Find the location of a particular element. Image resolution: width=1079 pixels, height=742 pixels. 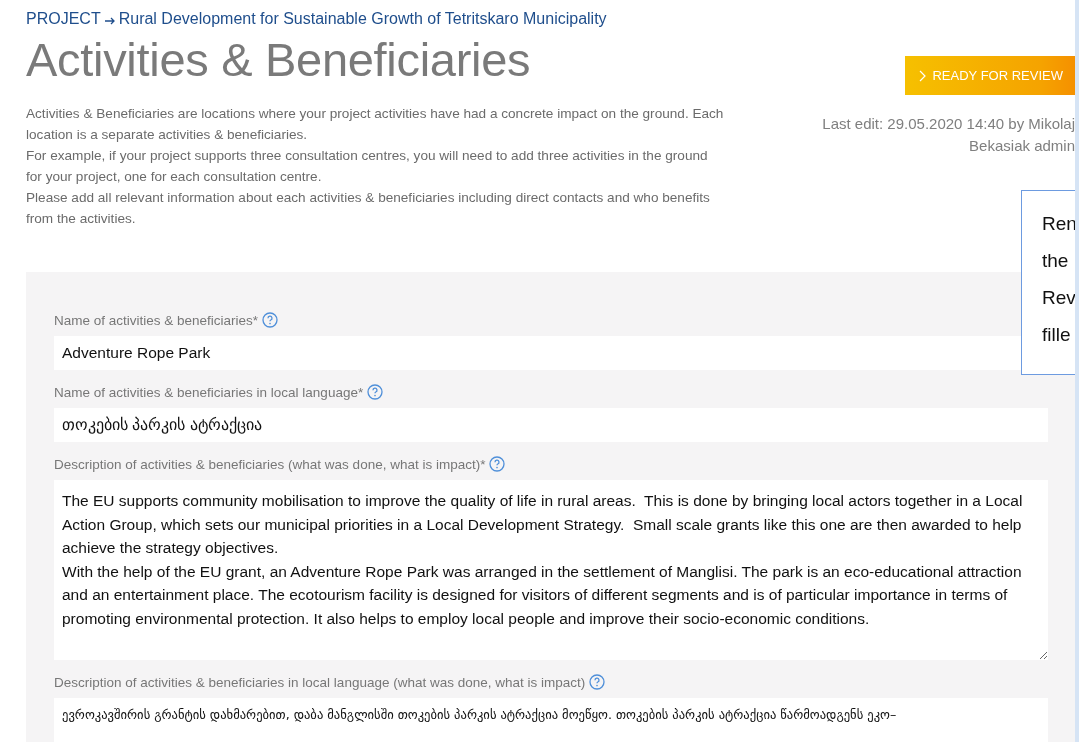

field-label: Description of activities & beneficiaries (what was done, what is impact)* is located at coordinates (270, 464).